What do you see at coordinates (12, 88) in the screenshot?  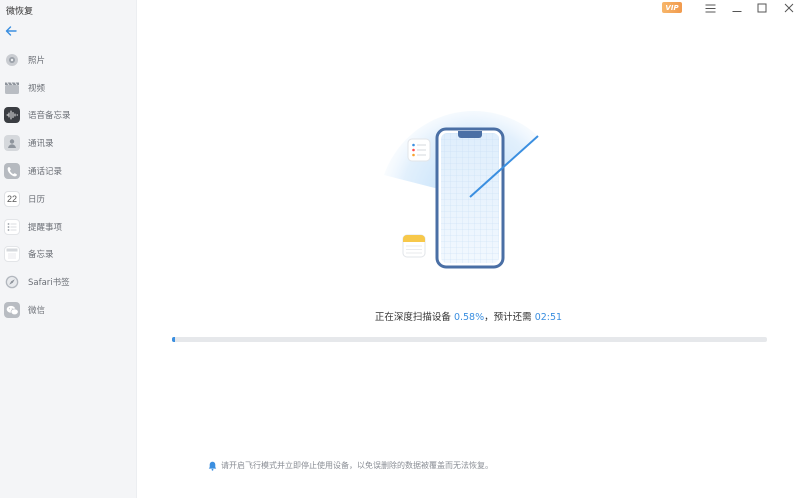 I see `video-icon` at bounding box center [12, 88].